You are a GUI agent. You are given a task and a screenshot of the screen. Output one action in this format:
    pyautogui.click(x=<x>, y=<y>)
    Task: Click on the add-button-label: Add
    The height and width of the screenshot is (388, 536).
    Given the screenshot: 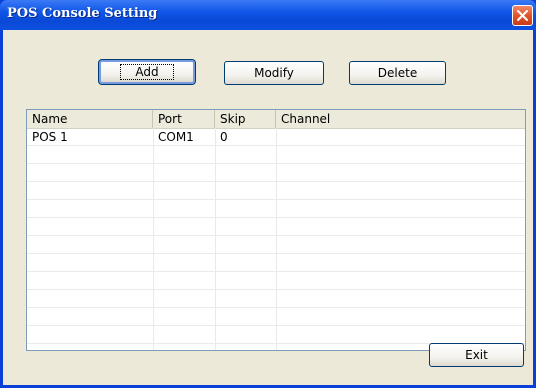 What is the action you would take?
    pyautogui.click(x=147, y=72)
    